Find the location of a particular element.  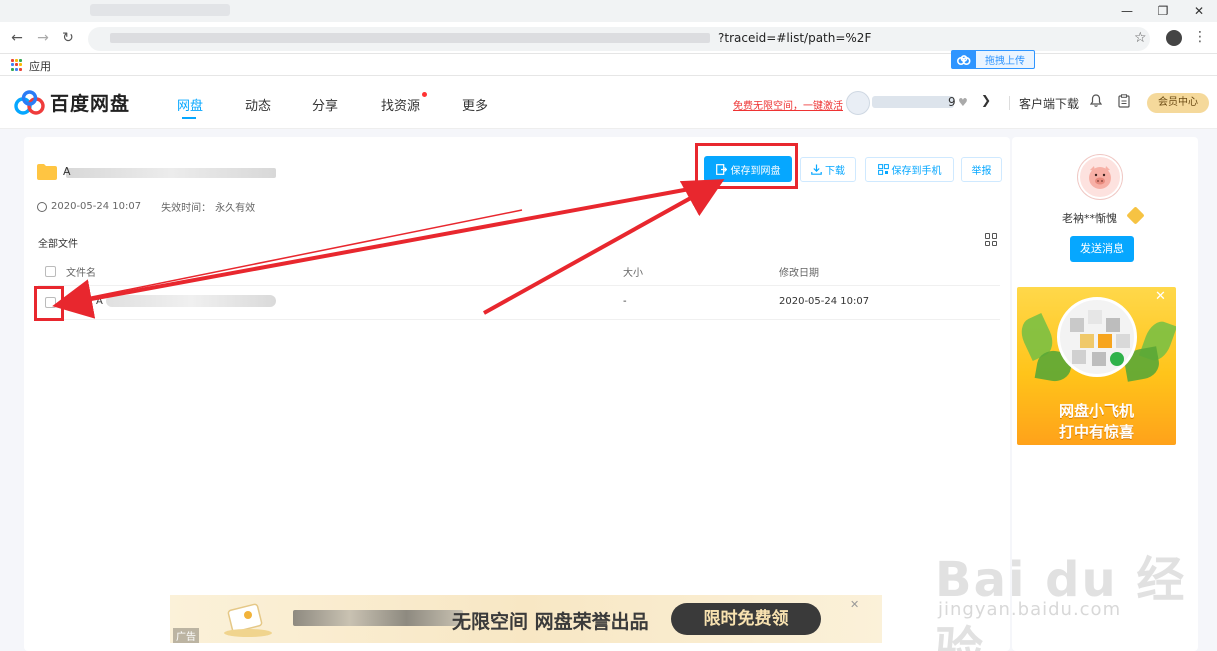

save-to-phone-button: 保存到手机 is located at coordinates (909, 169).